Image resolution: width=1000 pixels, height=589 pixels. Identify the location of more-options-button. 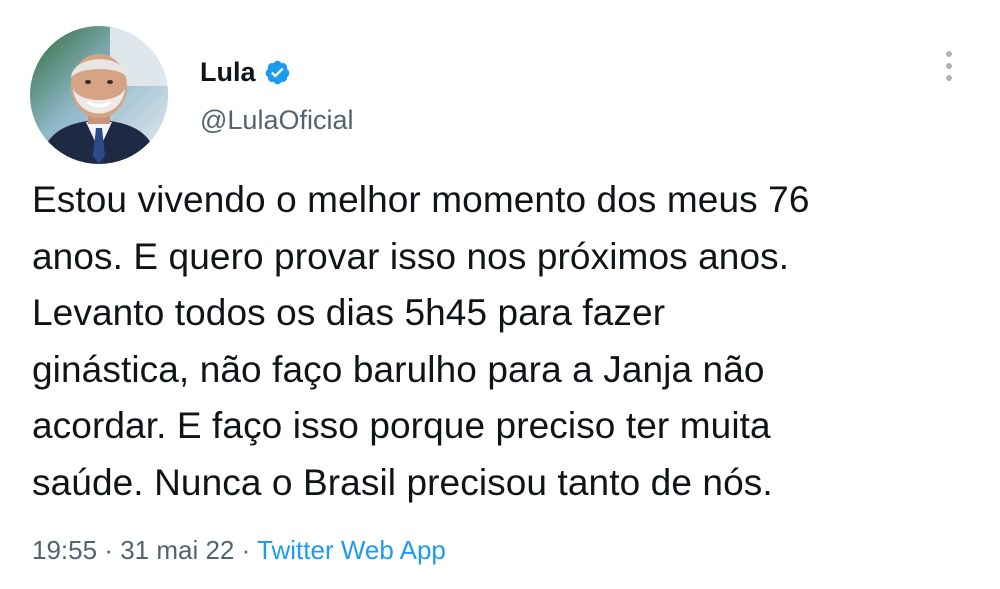
(949, 66).